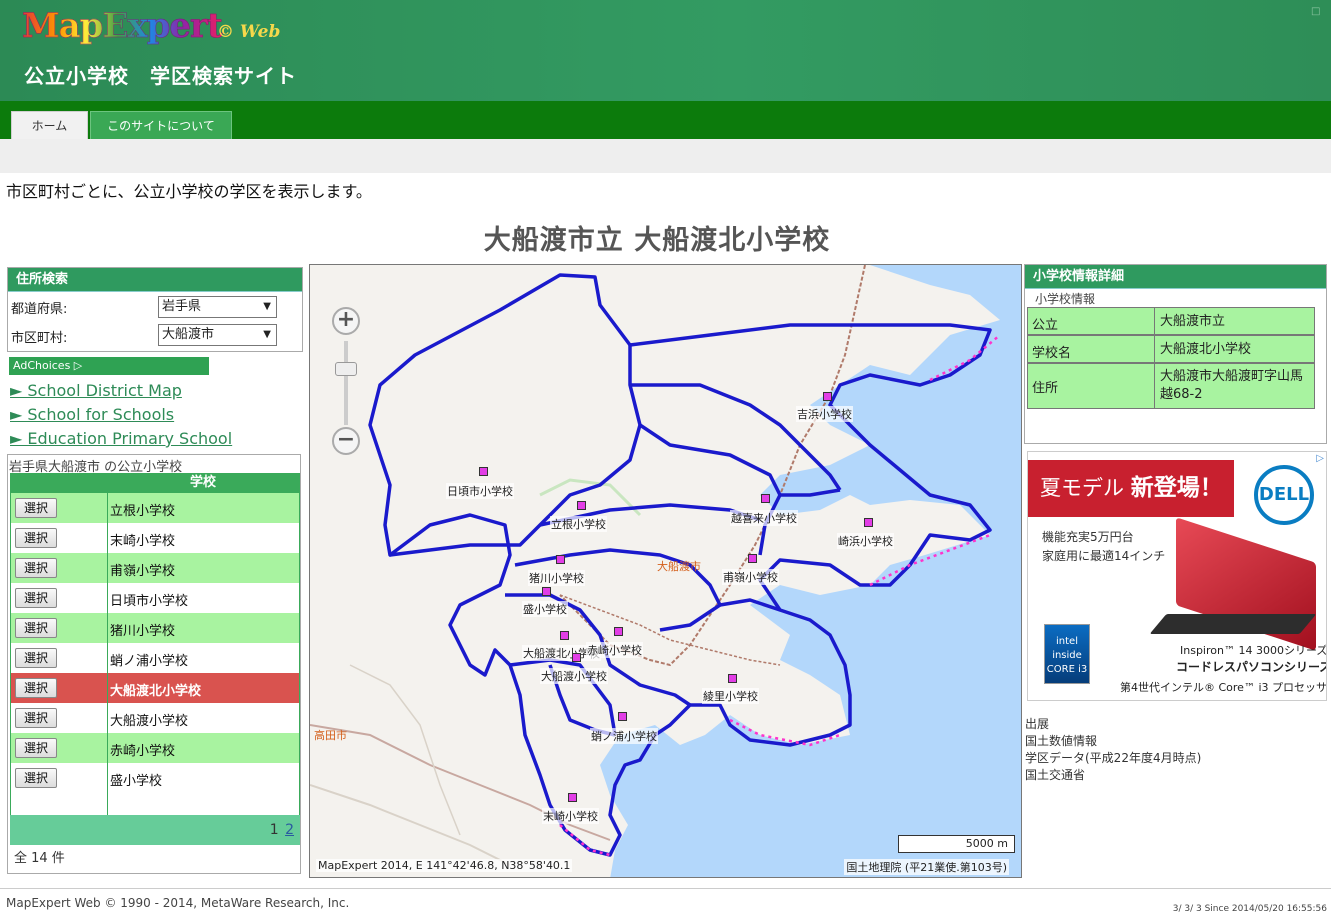 Image resolution: width=1331 pixels, height=917 pixels. What do you see at coordinates (346, 383) in the screenshot?
I see `zoom-slider-track` at bounding box center [346, 383].